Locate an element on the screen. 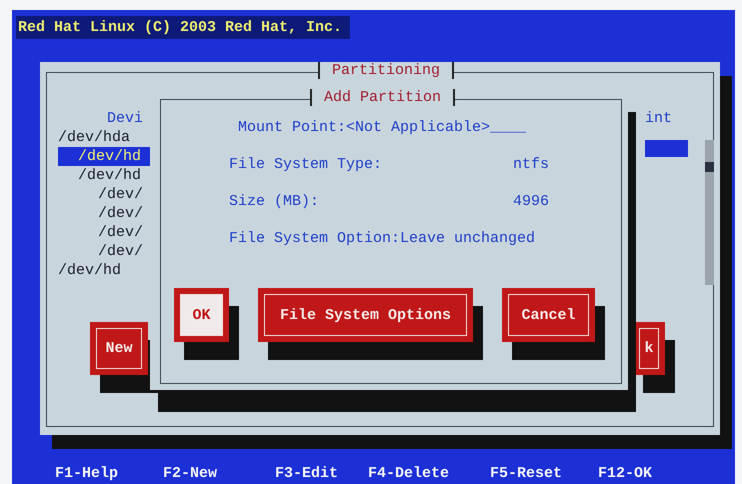 The image size is (742, 484). button: OK is located at coordinates (201, 315).